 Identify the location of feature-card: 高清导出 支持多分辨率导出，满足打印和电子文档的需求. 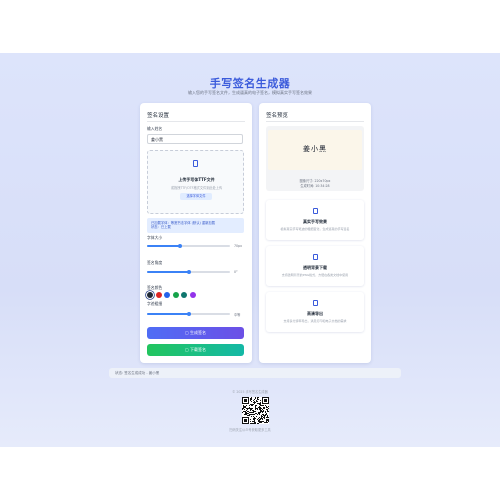
(315, 312).